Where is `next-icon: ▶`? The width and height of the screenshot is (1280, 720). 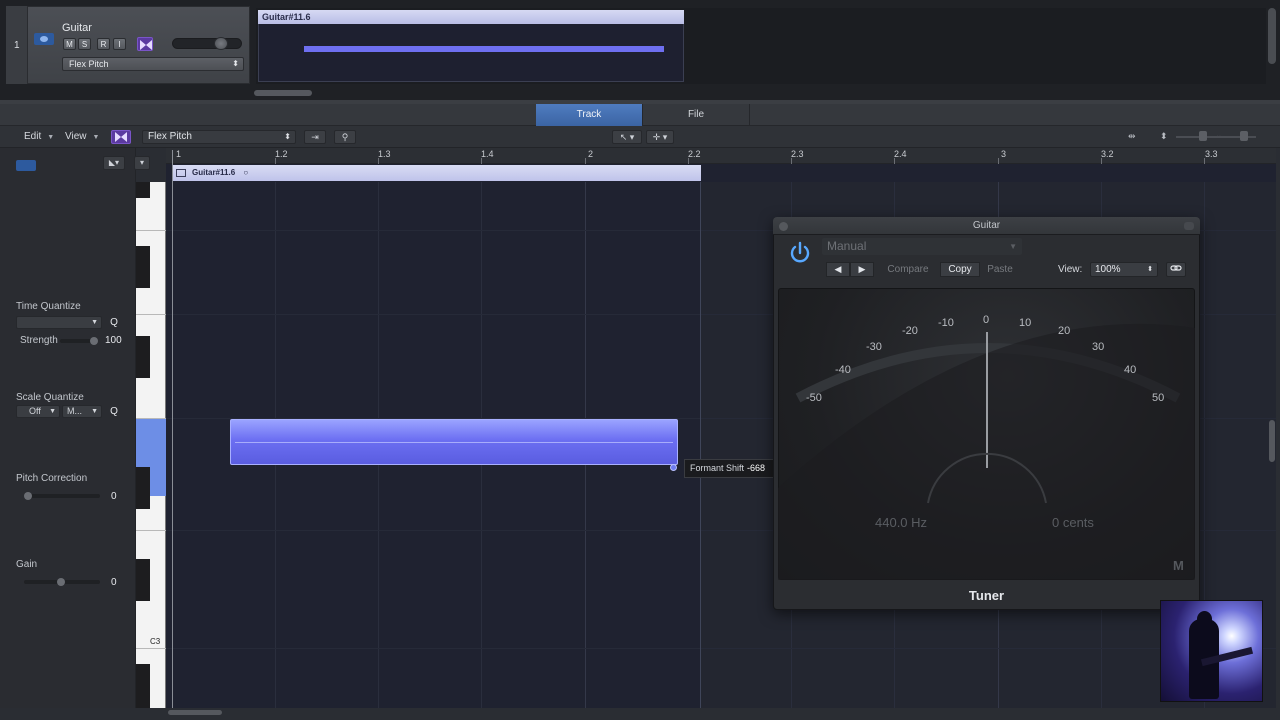
next-icon: ▶ is located at coordinates (862, 269).